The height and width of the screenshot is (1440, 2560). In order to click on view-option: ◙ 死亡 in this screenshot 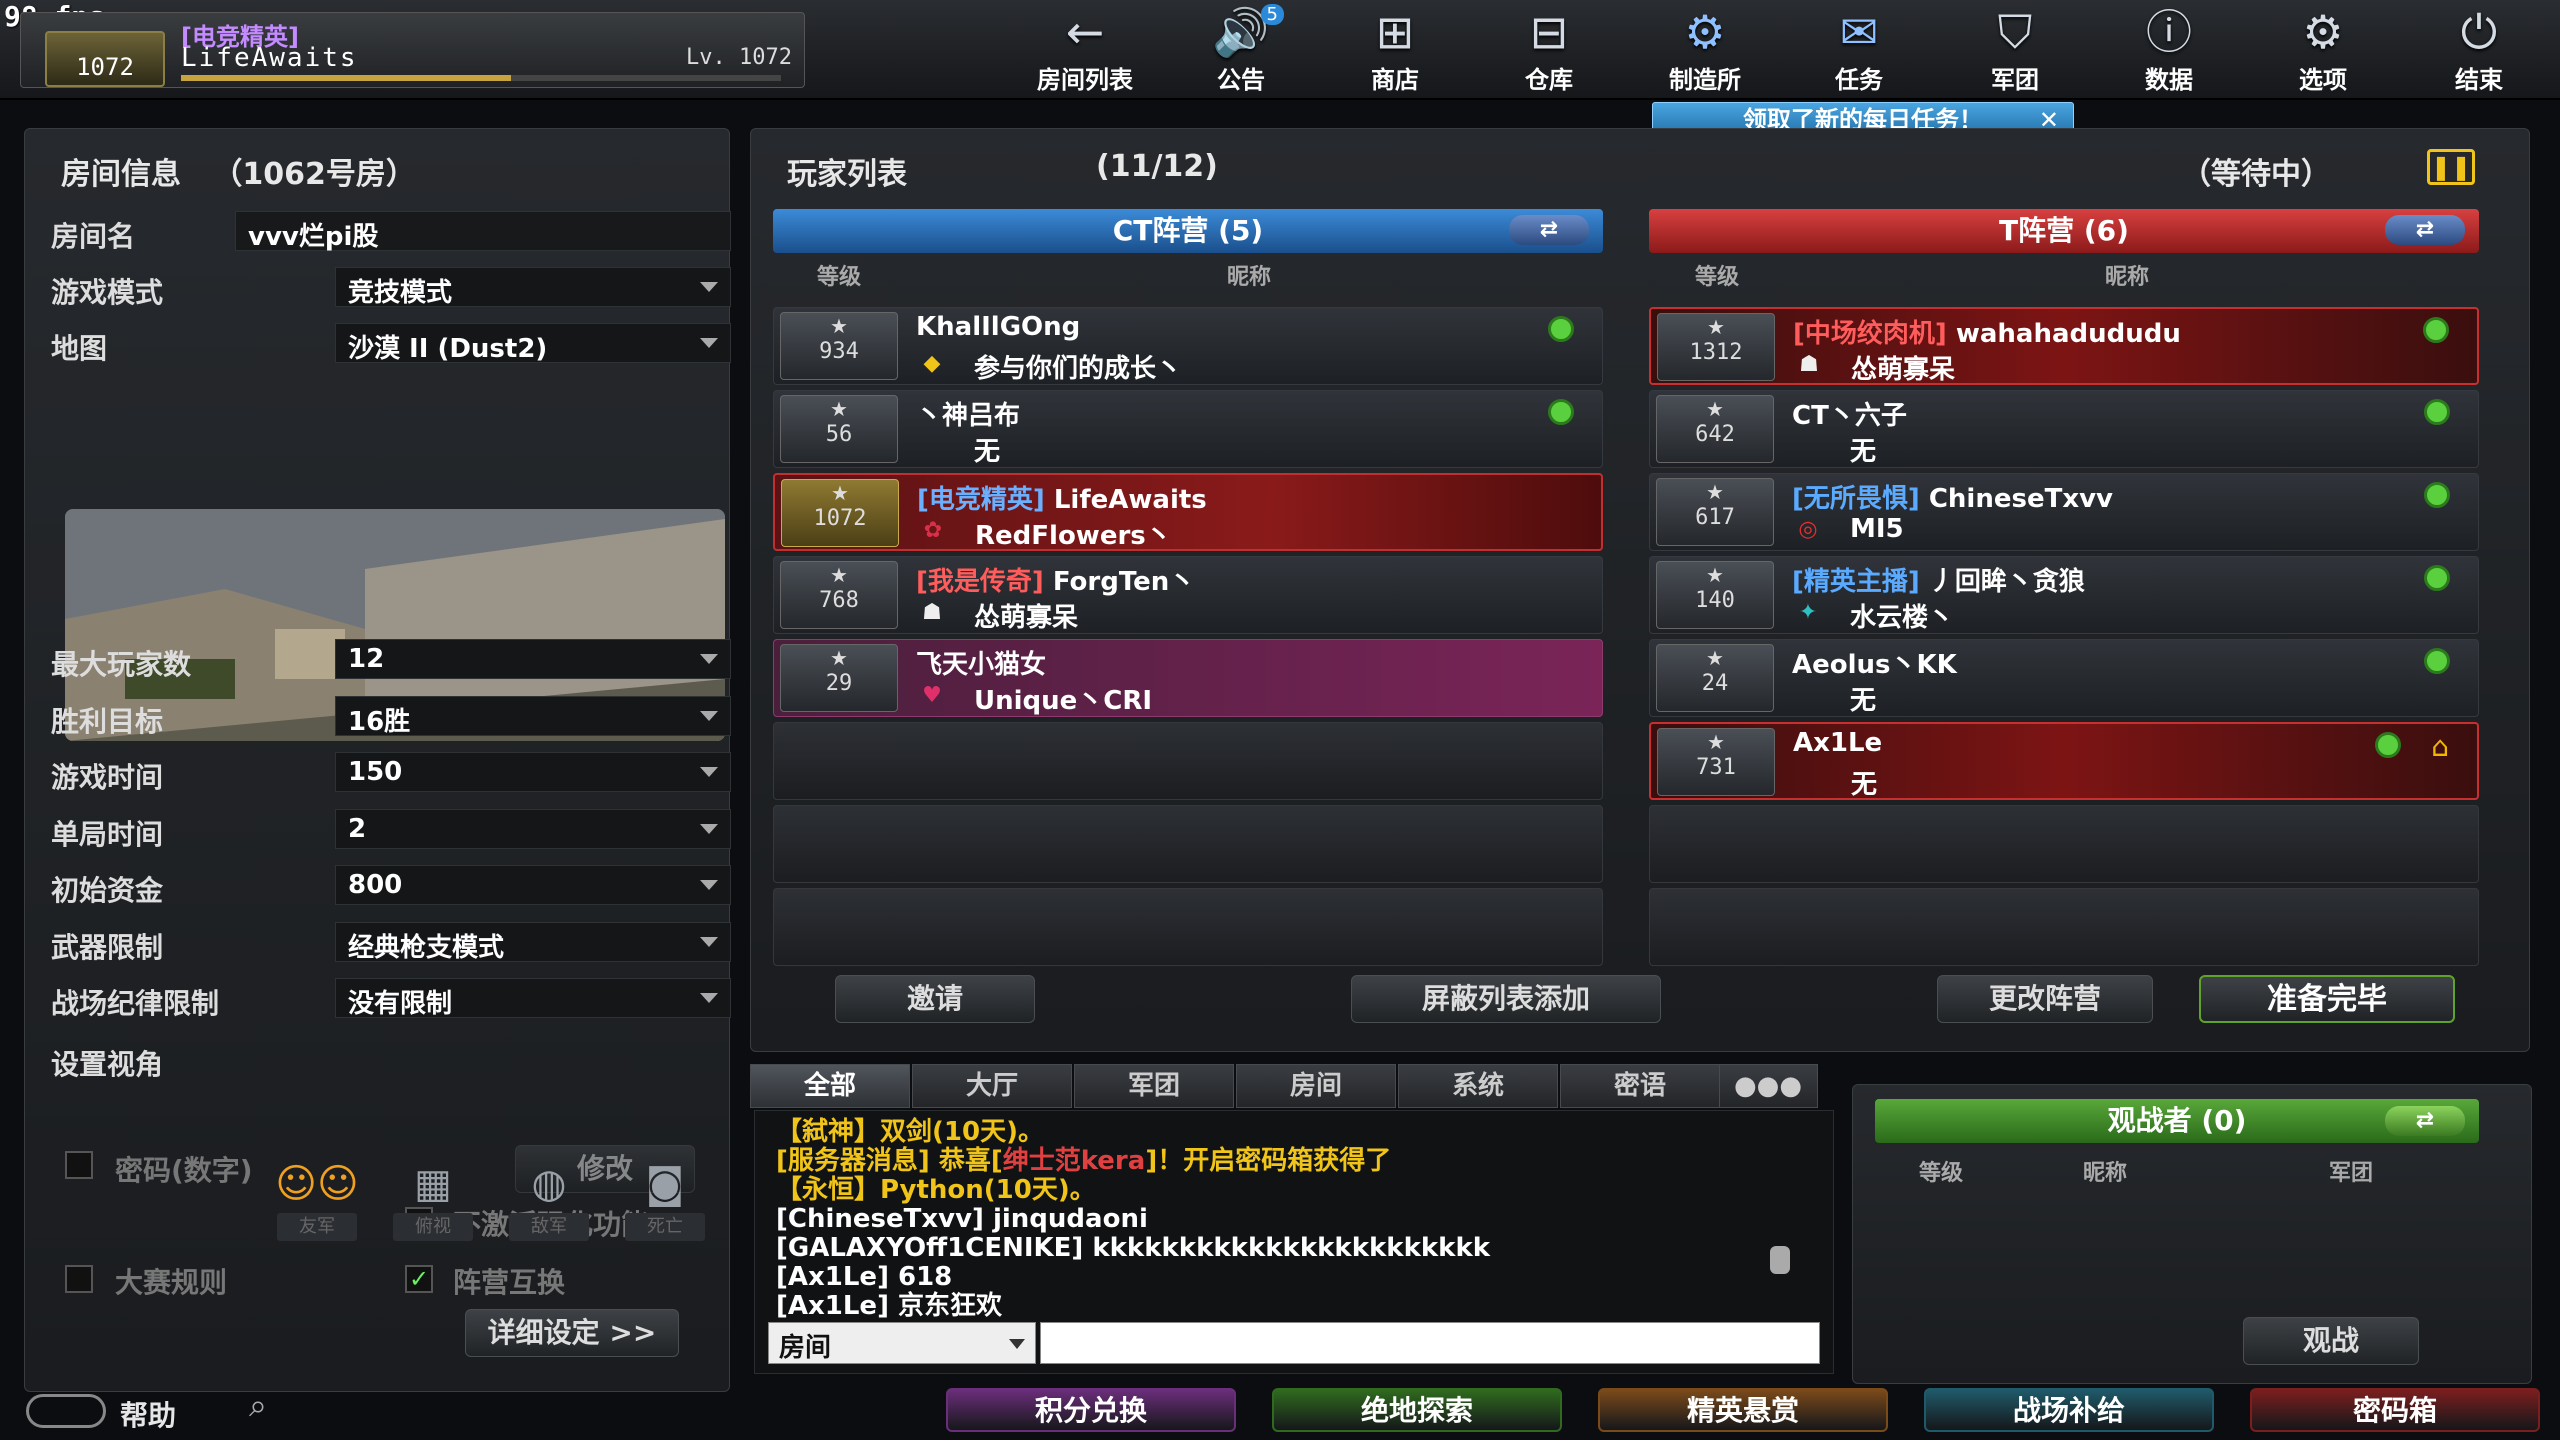, I will do `click(665, 1201)`.